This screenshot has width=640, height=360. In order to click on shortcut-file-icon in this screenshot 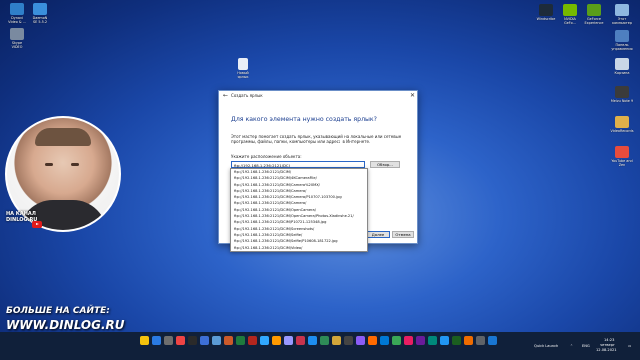, I will do `click(243, 64)`.